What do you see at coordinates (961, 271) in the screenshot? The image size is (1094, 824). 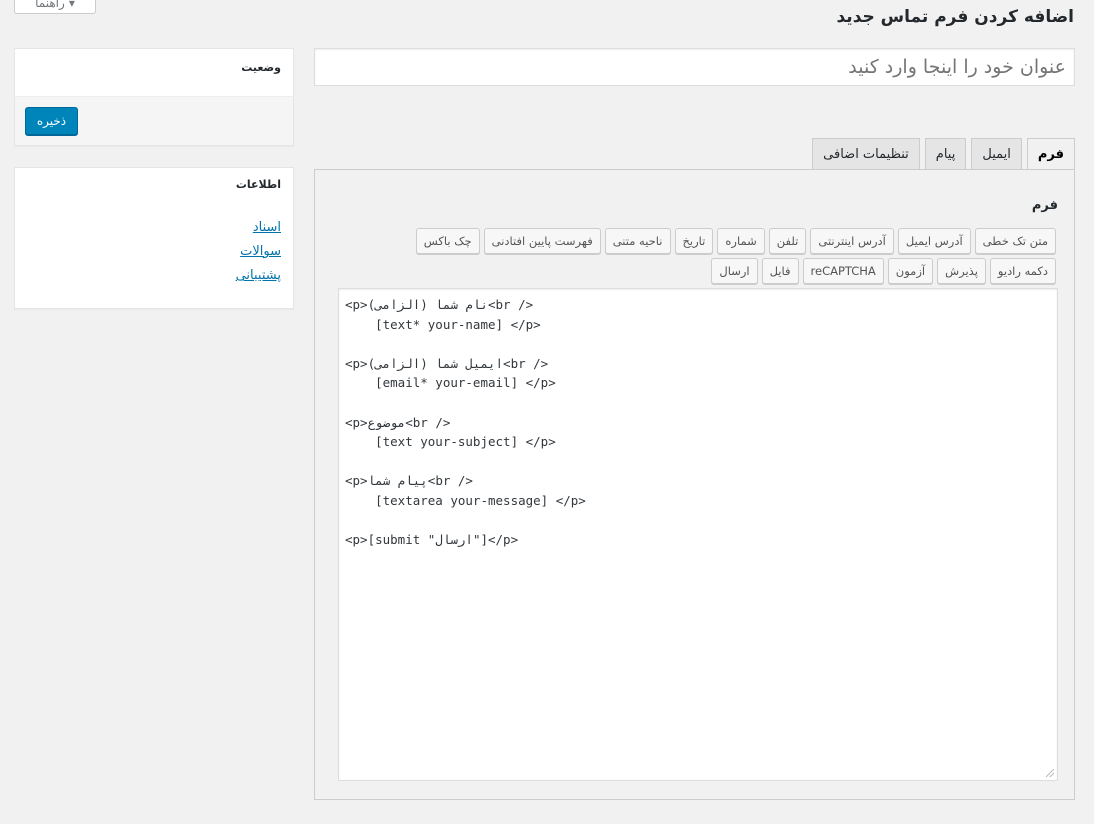 I see `tag-acceptance-button: پذیرش` at bounding box center [961, 271].